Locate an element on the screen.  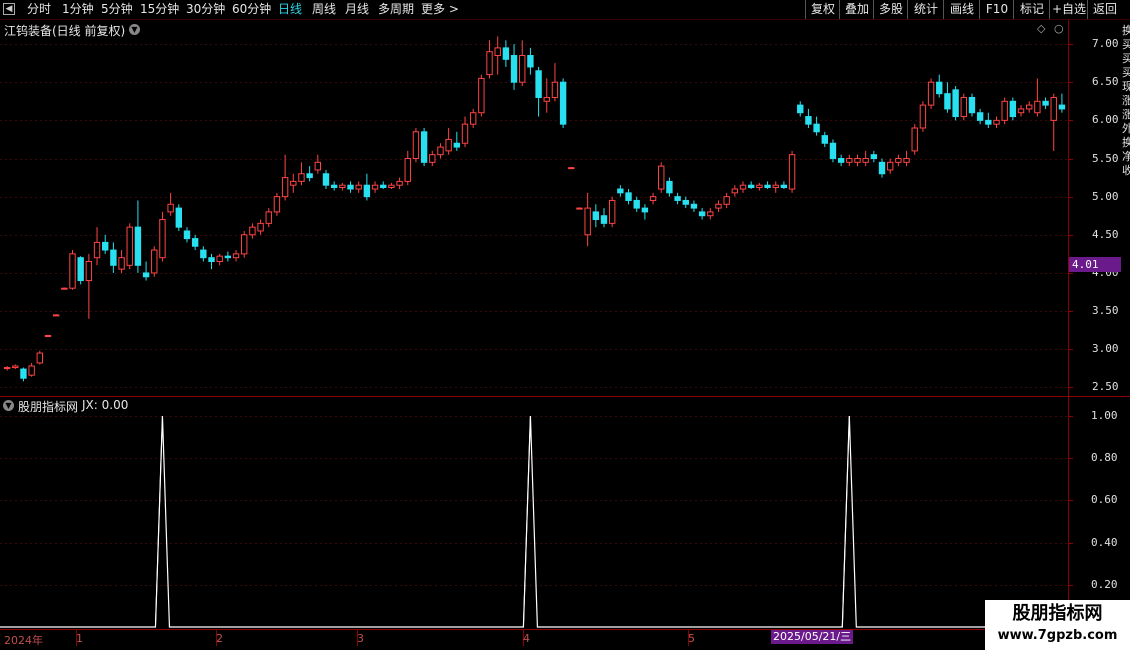
indicator-y-tick: 0.80 is located at coordinates (1104, 458).